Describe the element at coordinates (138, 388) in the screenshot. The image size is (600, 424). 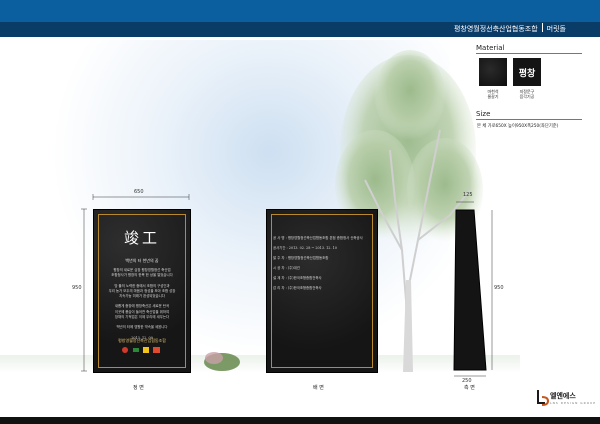
I see `front-label: 정 면` at that location.